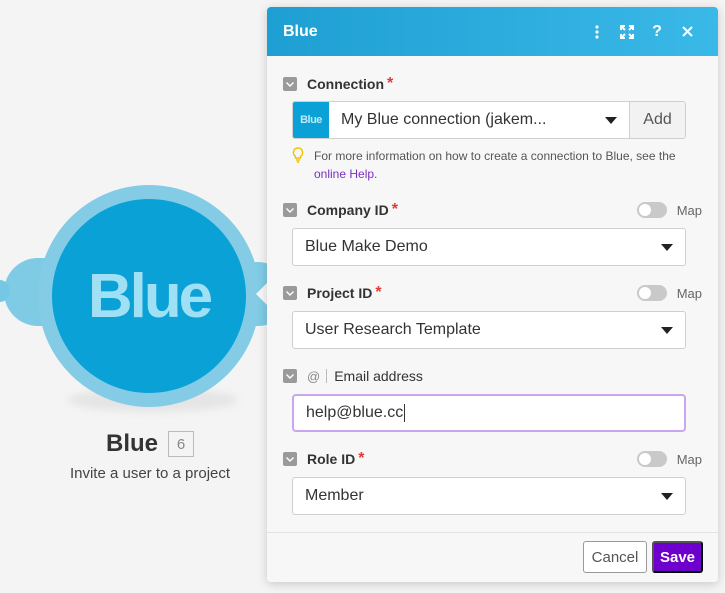  Describe the element at coordinates (378, 376) in the screenshot. I see `email-label: Email address` at that location.